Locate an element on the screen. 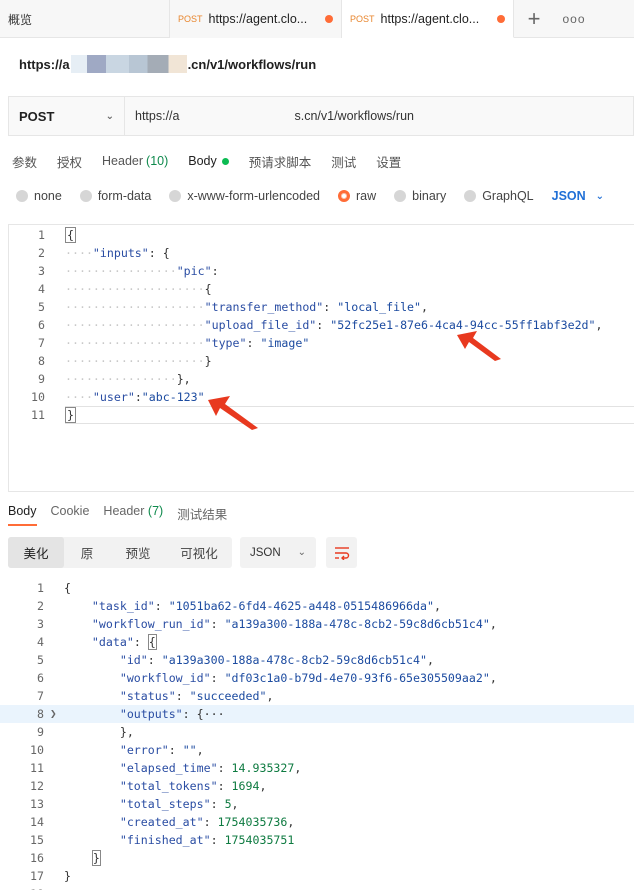 The image size is (634, 890). unsaved-dot-icon is located at coordinates (329, 19).